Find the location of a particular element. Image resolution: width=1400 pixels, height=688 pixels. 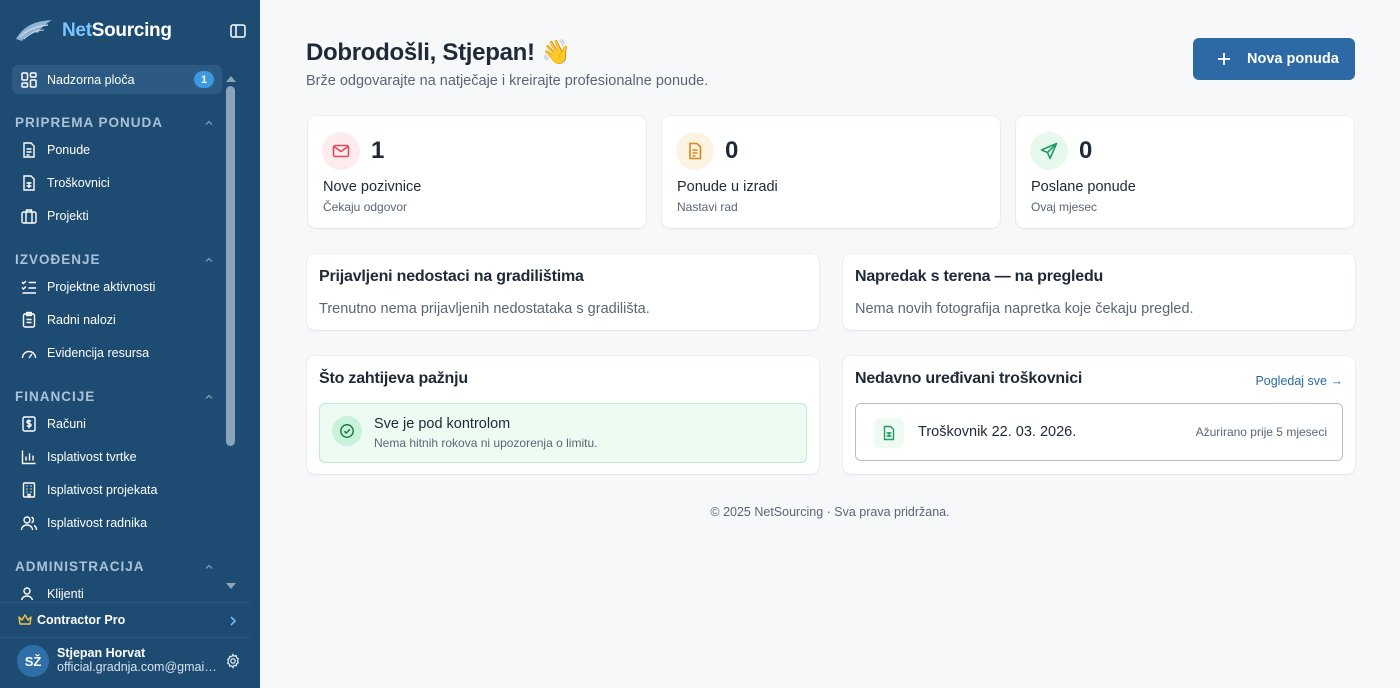

sidebar-item-racuni: Računi is located at coordinates (117, 424).